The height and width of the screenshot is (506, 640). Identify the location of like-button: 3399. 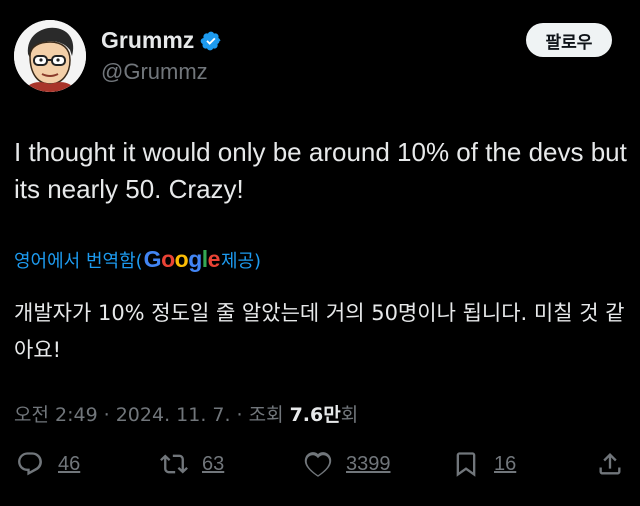
(347, 464).